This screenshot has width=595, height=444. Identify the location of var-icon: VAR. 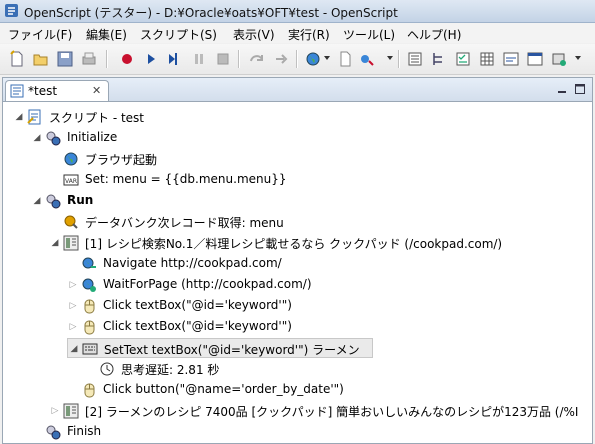
(71, 180).